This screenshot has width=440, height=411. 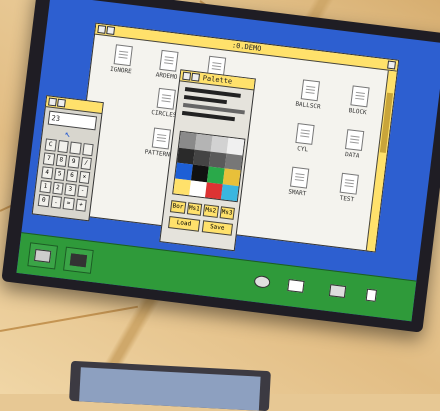 What do you see at coordinates (210, 211) in the screenshot?
I see `mouse-2-button: Ms2` at bounding box center [210, 211].